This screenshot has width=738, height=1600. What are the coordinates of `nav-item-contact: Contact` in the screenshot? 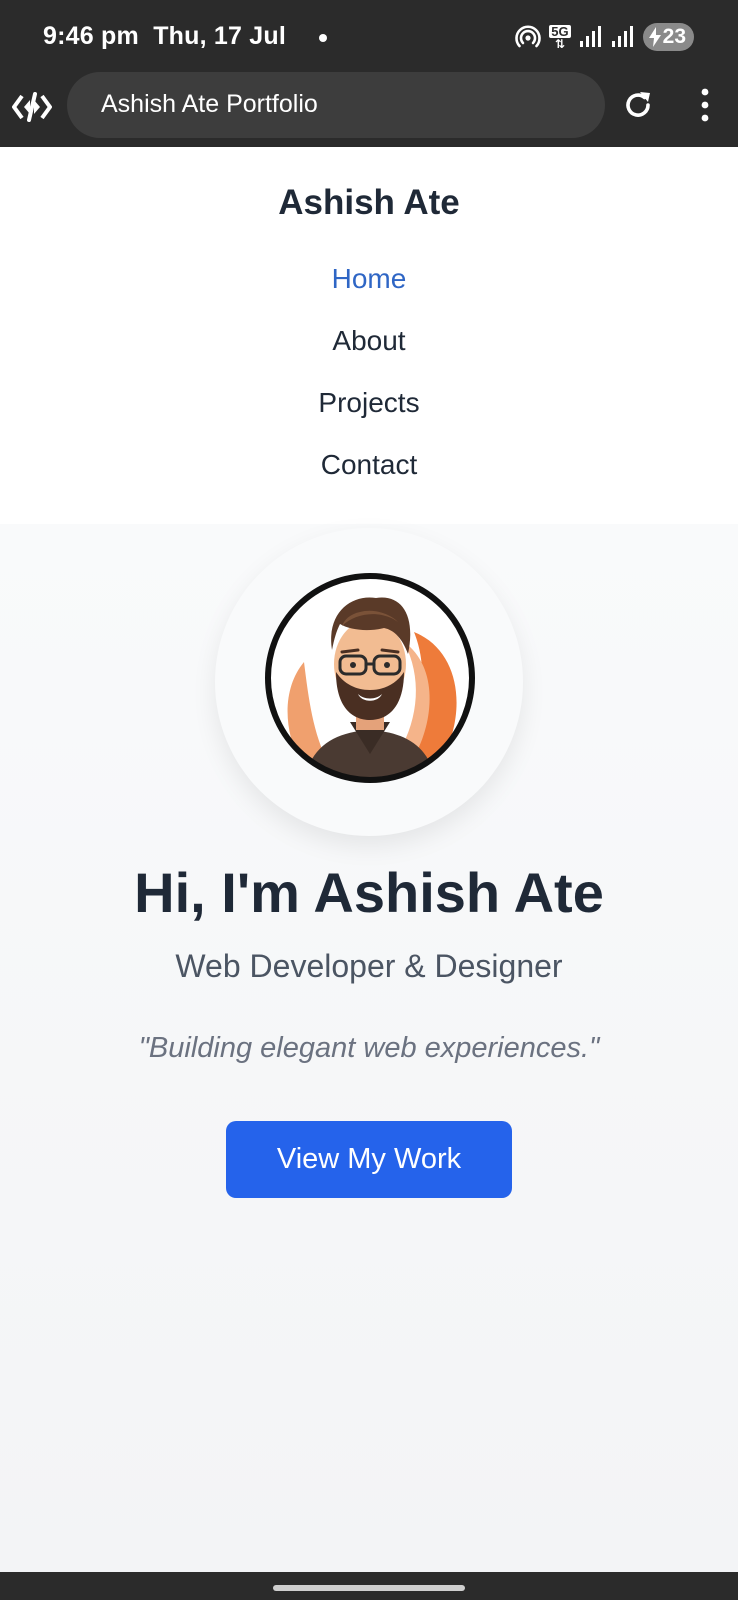 It's located at (369, 476).